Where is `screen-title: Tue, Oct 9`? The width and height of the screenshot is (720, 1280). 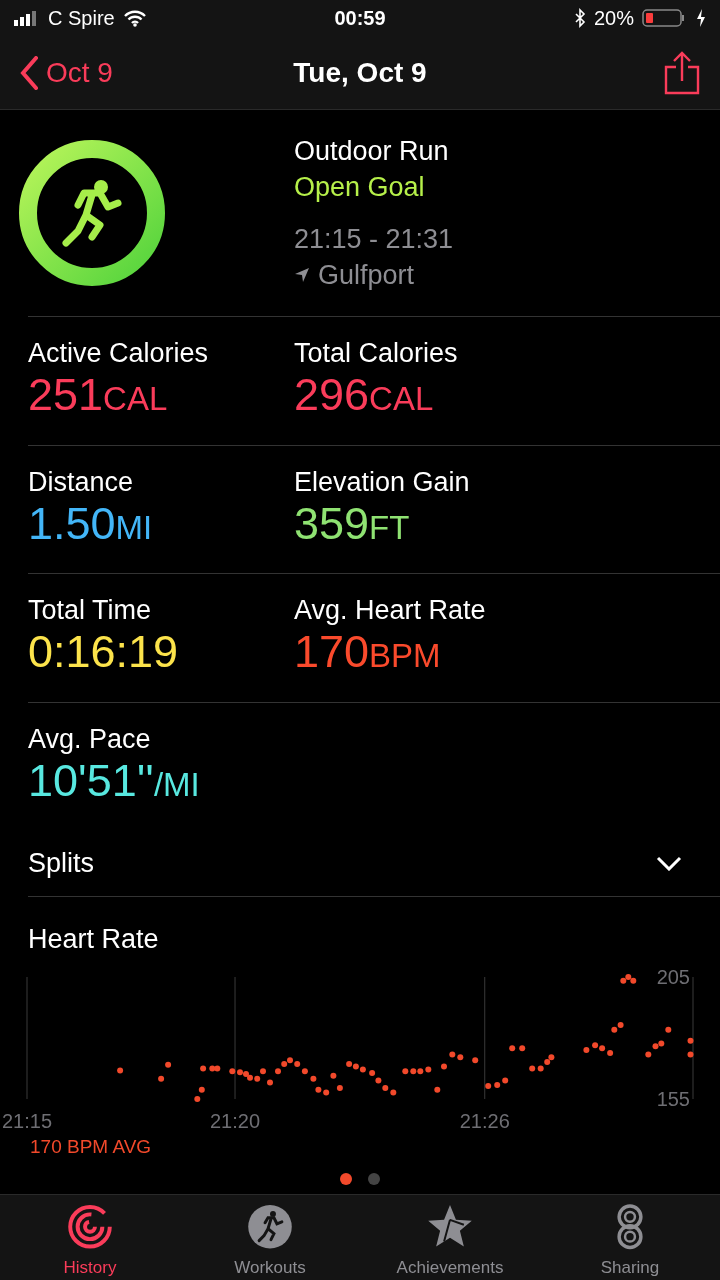
screen-title: Tue, Oct 9 is located at coordinates (360, 72).